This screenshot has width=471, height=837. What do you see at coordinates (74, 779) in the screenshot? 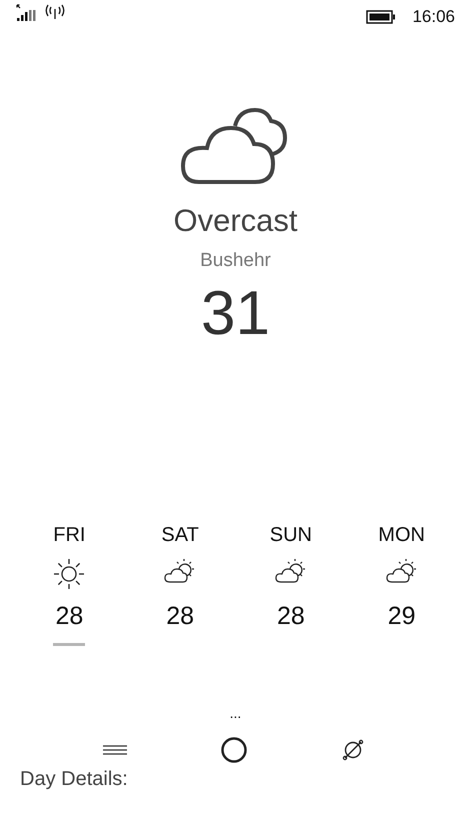
I see `day-details-label: Day Details:` at bounding box center [74, 779].